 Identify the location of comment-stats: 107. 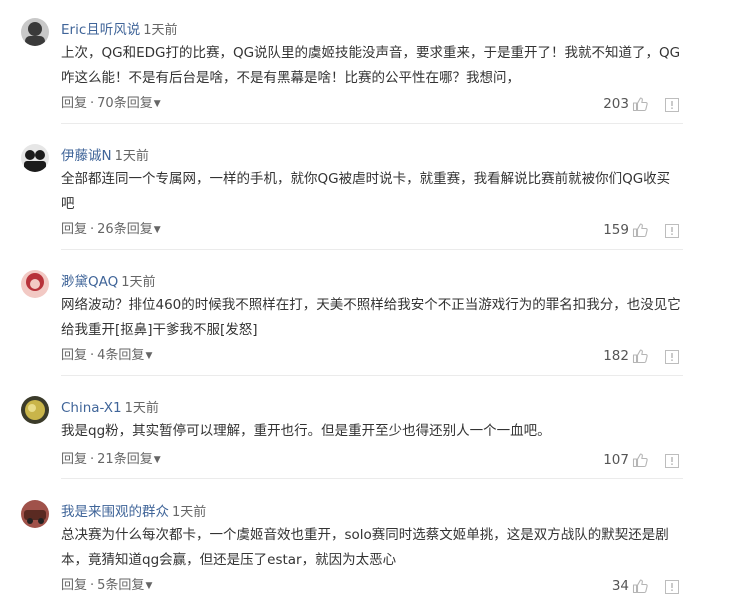
(641, 460).